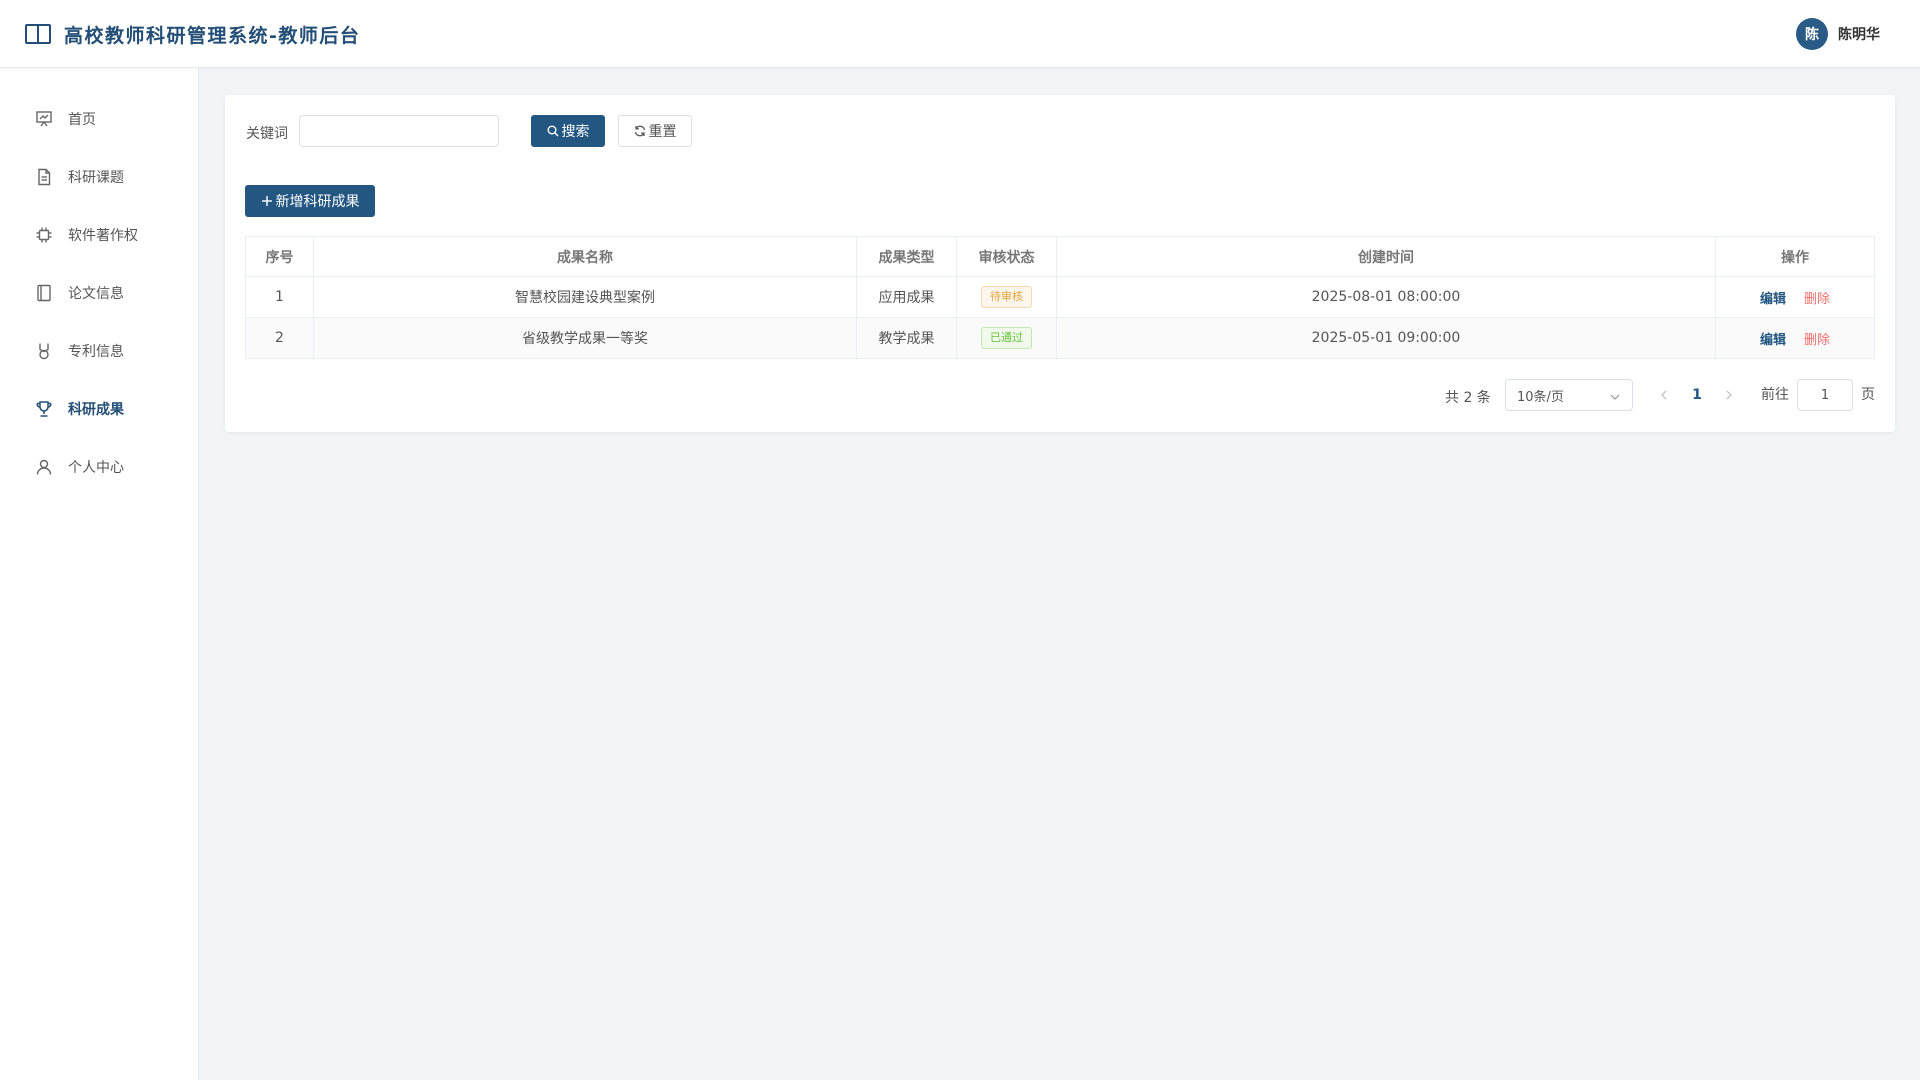 Image resolution: width=1920 pixels, height=1080 pixels. Describe the element at coordinates (96, 410) in the screenshot. I see `sidebar-item-label: 科研成果` at that location.